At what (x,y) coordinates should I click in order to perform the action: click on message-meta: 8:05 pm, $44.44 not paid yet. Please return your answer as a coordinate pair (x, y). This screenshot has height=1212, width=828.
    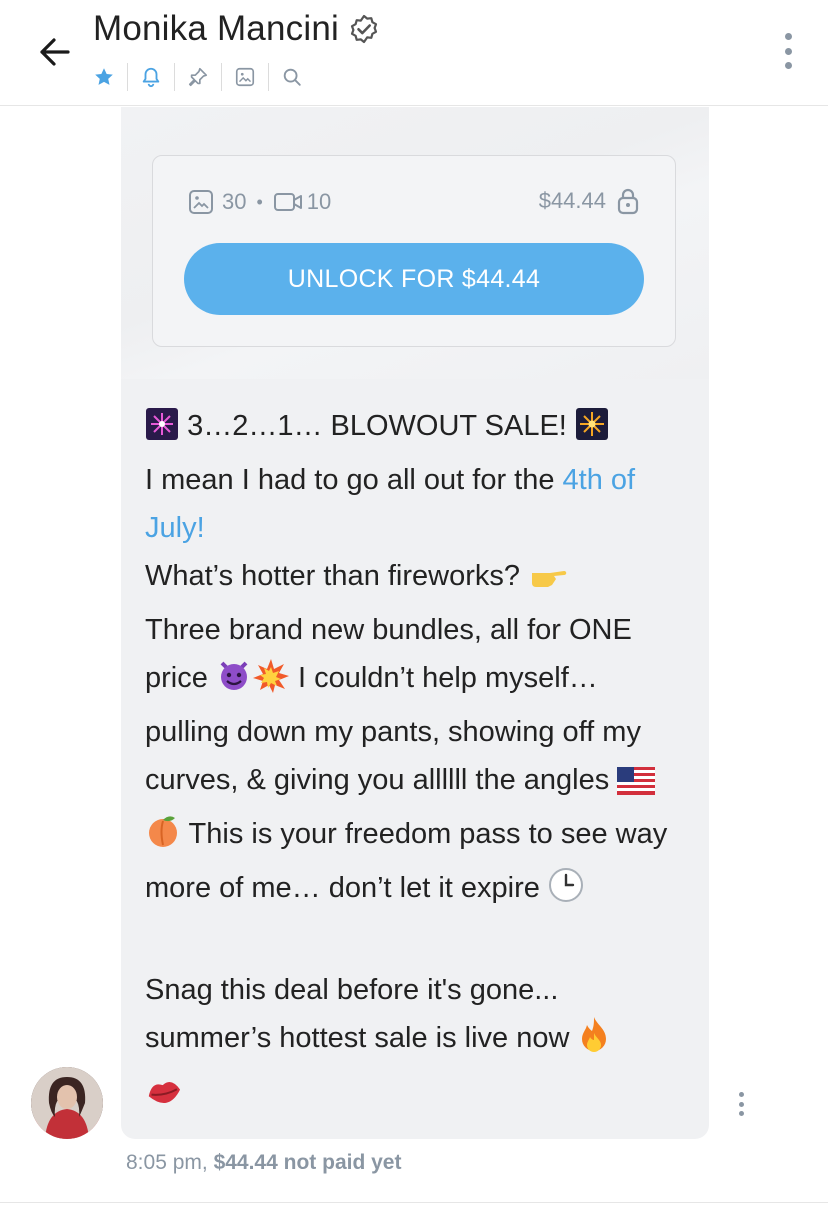
    Looking at the image, I should click on (263, 1163).